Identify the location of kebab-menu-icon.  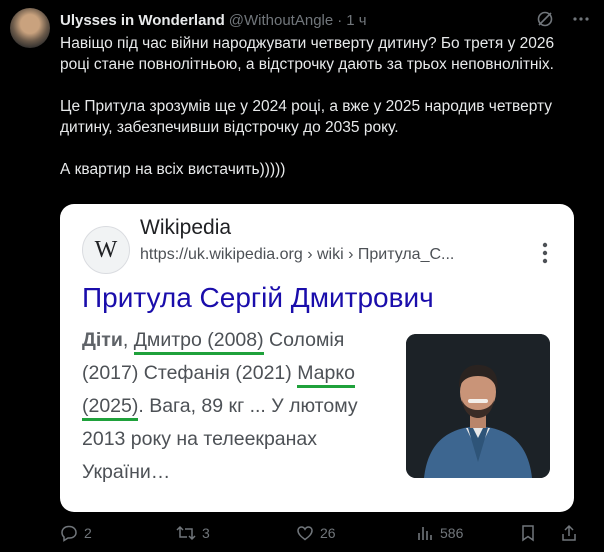
(545, 253).